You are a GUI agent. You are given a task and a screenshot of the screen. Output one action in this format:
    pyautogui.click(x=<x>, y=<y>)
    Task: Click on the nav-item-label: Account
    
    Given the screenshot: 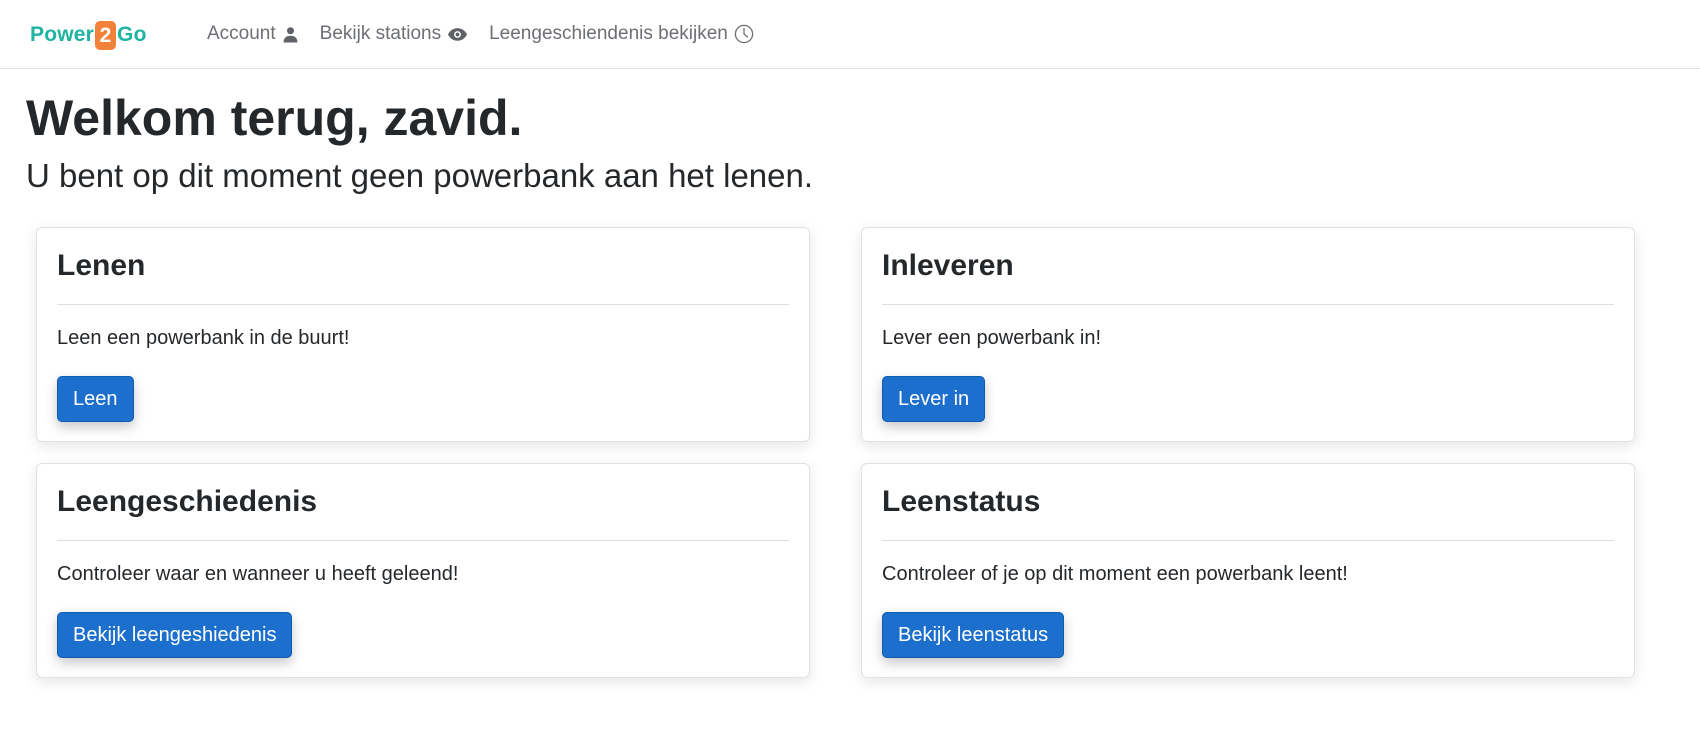 What is the action you would take?
    pyautogui.click(x=241, y=33)
    